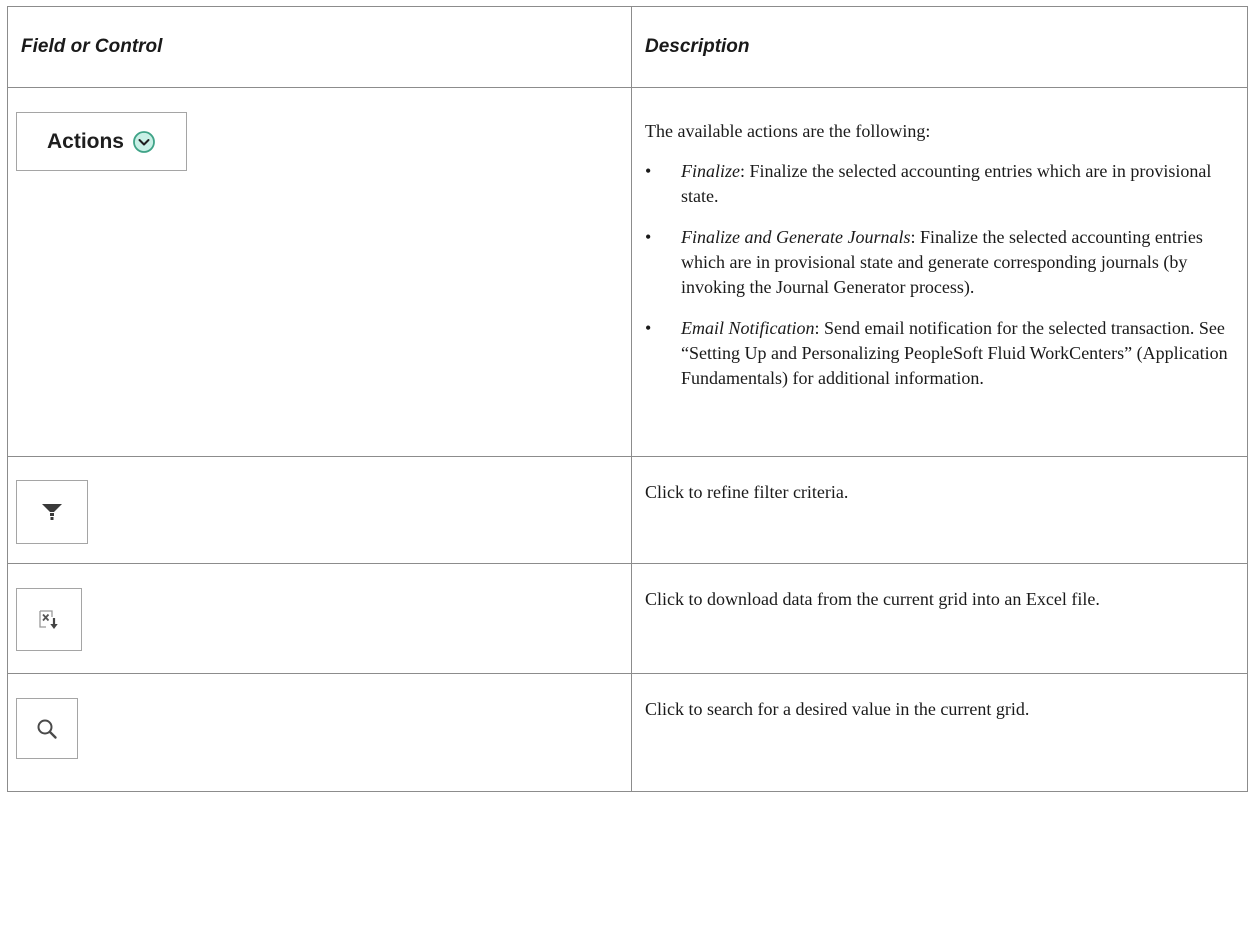 The image size is (1256, 934). Describe the element at coordinates (319, 732) in the screenshot. I see `field-cell-search` at that location.